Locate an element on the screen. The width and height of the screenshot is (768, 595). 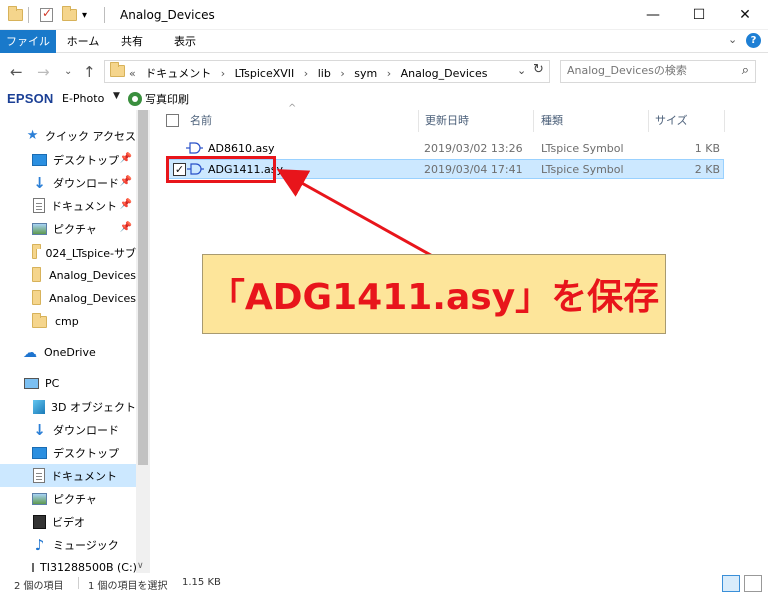
photo-print-button: 写真印刷 is located at coordinates (158, 99).